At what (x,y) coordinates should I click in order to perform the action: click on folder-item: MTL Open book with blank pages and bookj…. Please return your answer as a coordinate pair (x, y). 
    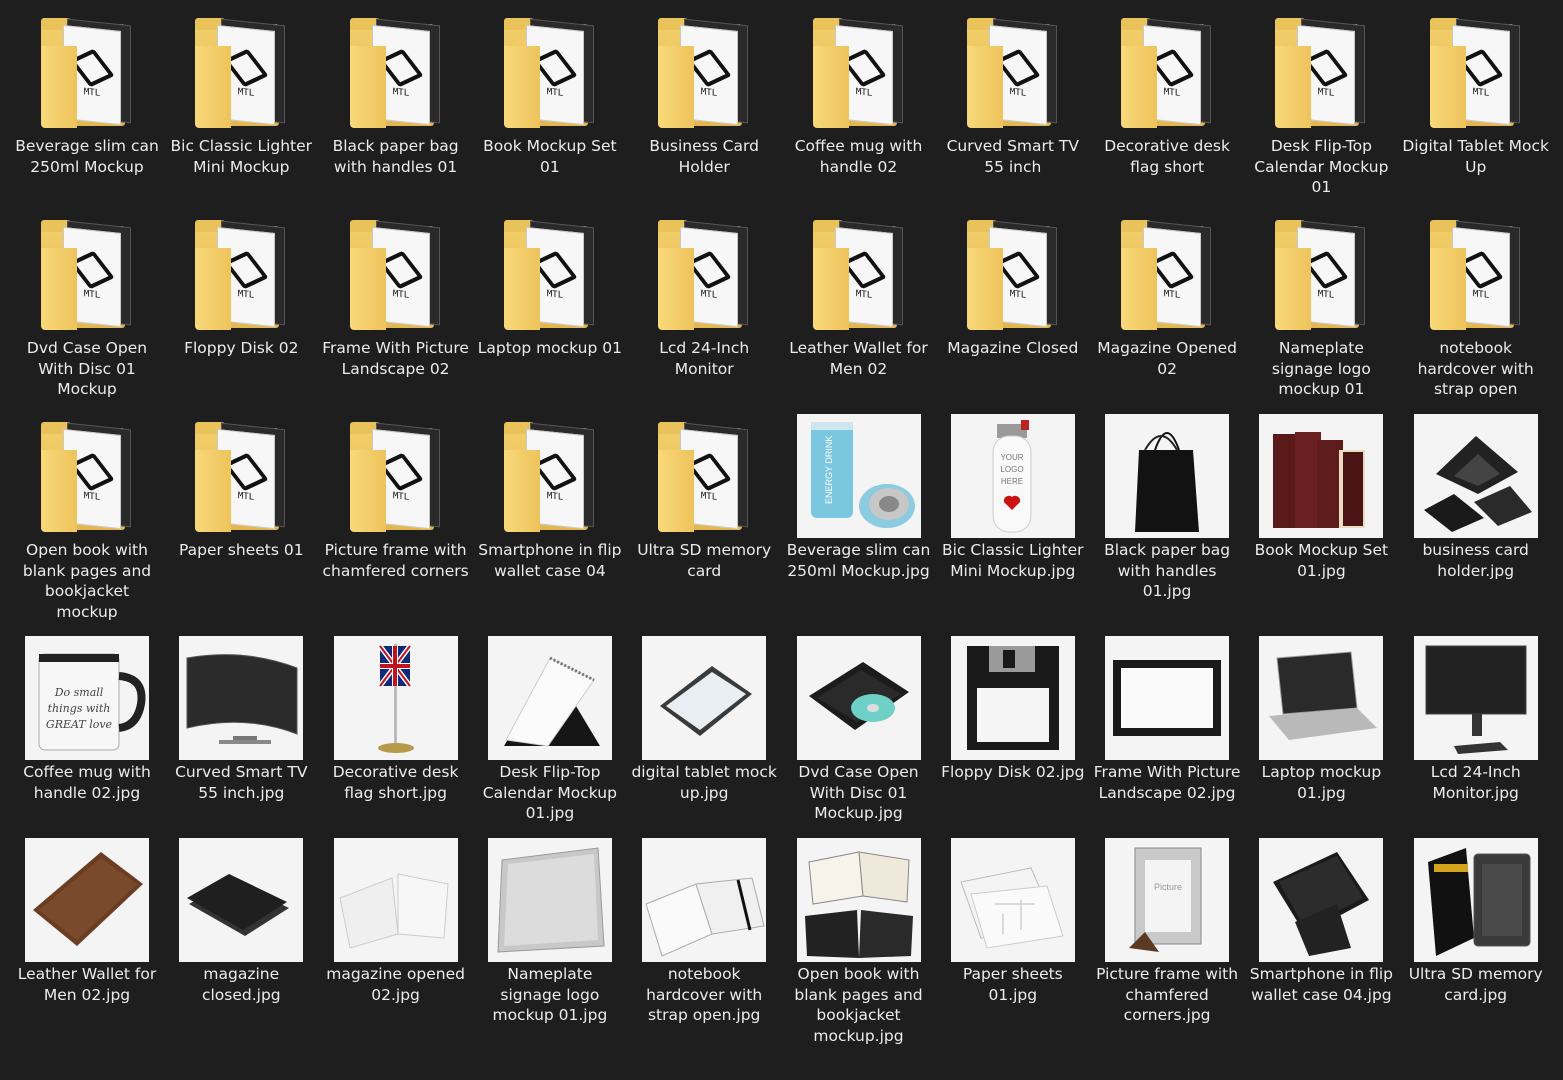
    Looking at the image, I should click on (87, 517).